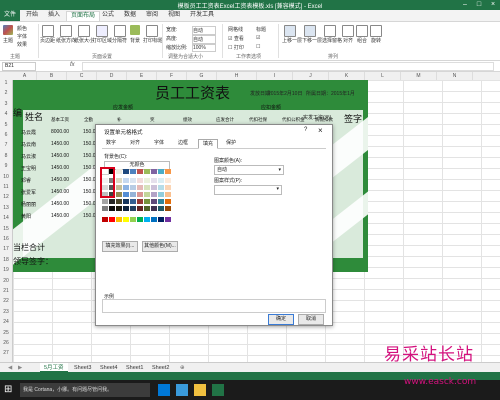  Describe the element at coordinates (6, 145) in the screenshot. I see `row-header: 7` at that location.